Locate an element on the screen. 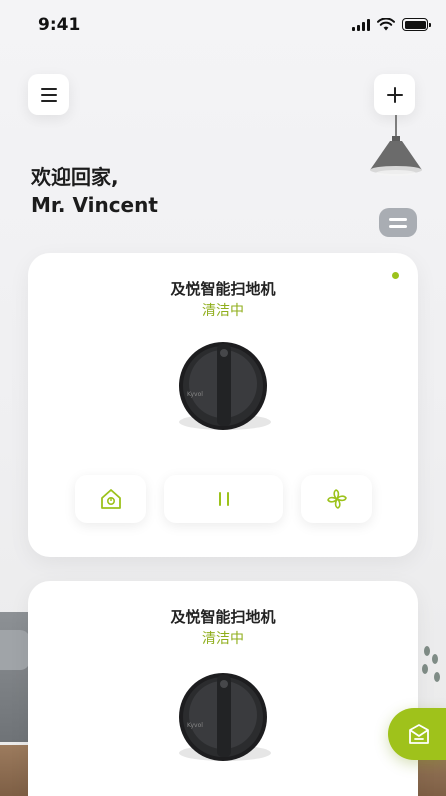  pendant-lamp-icon is located at coordinates (396, 156).